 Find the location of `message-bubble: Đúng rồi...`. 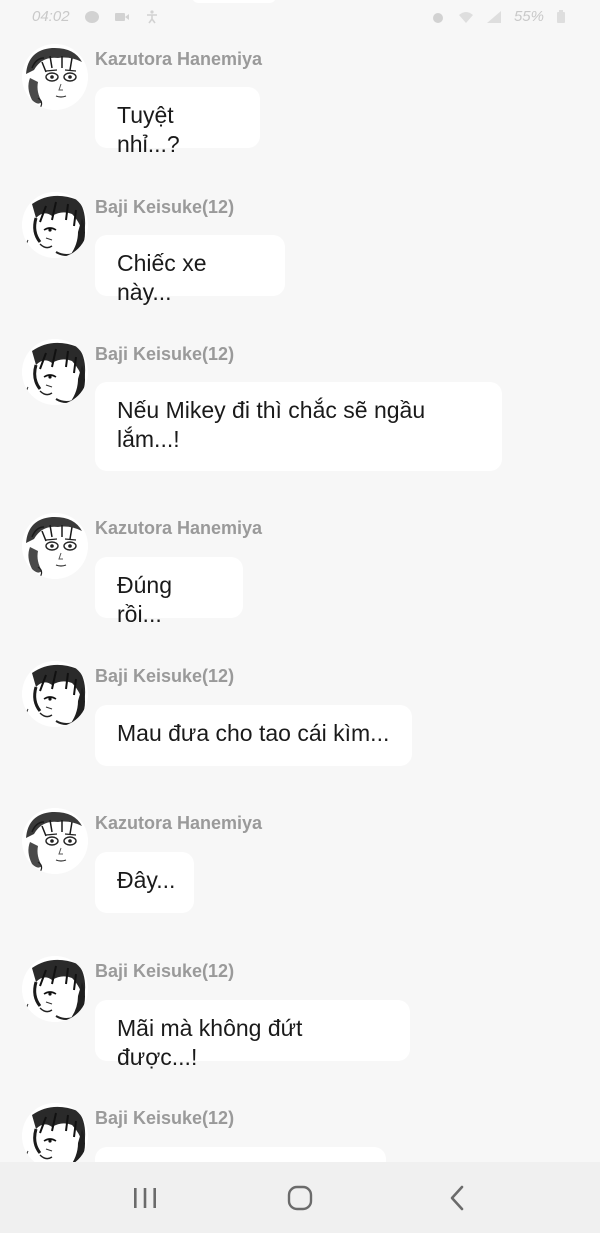

message-bubble: Đúng rồi... is located at coordinates (169, 592).